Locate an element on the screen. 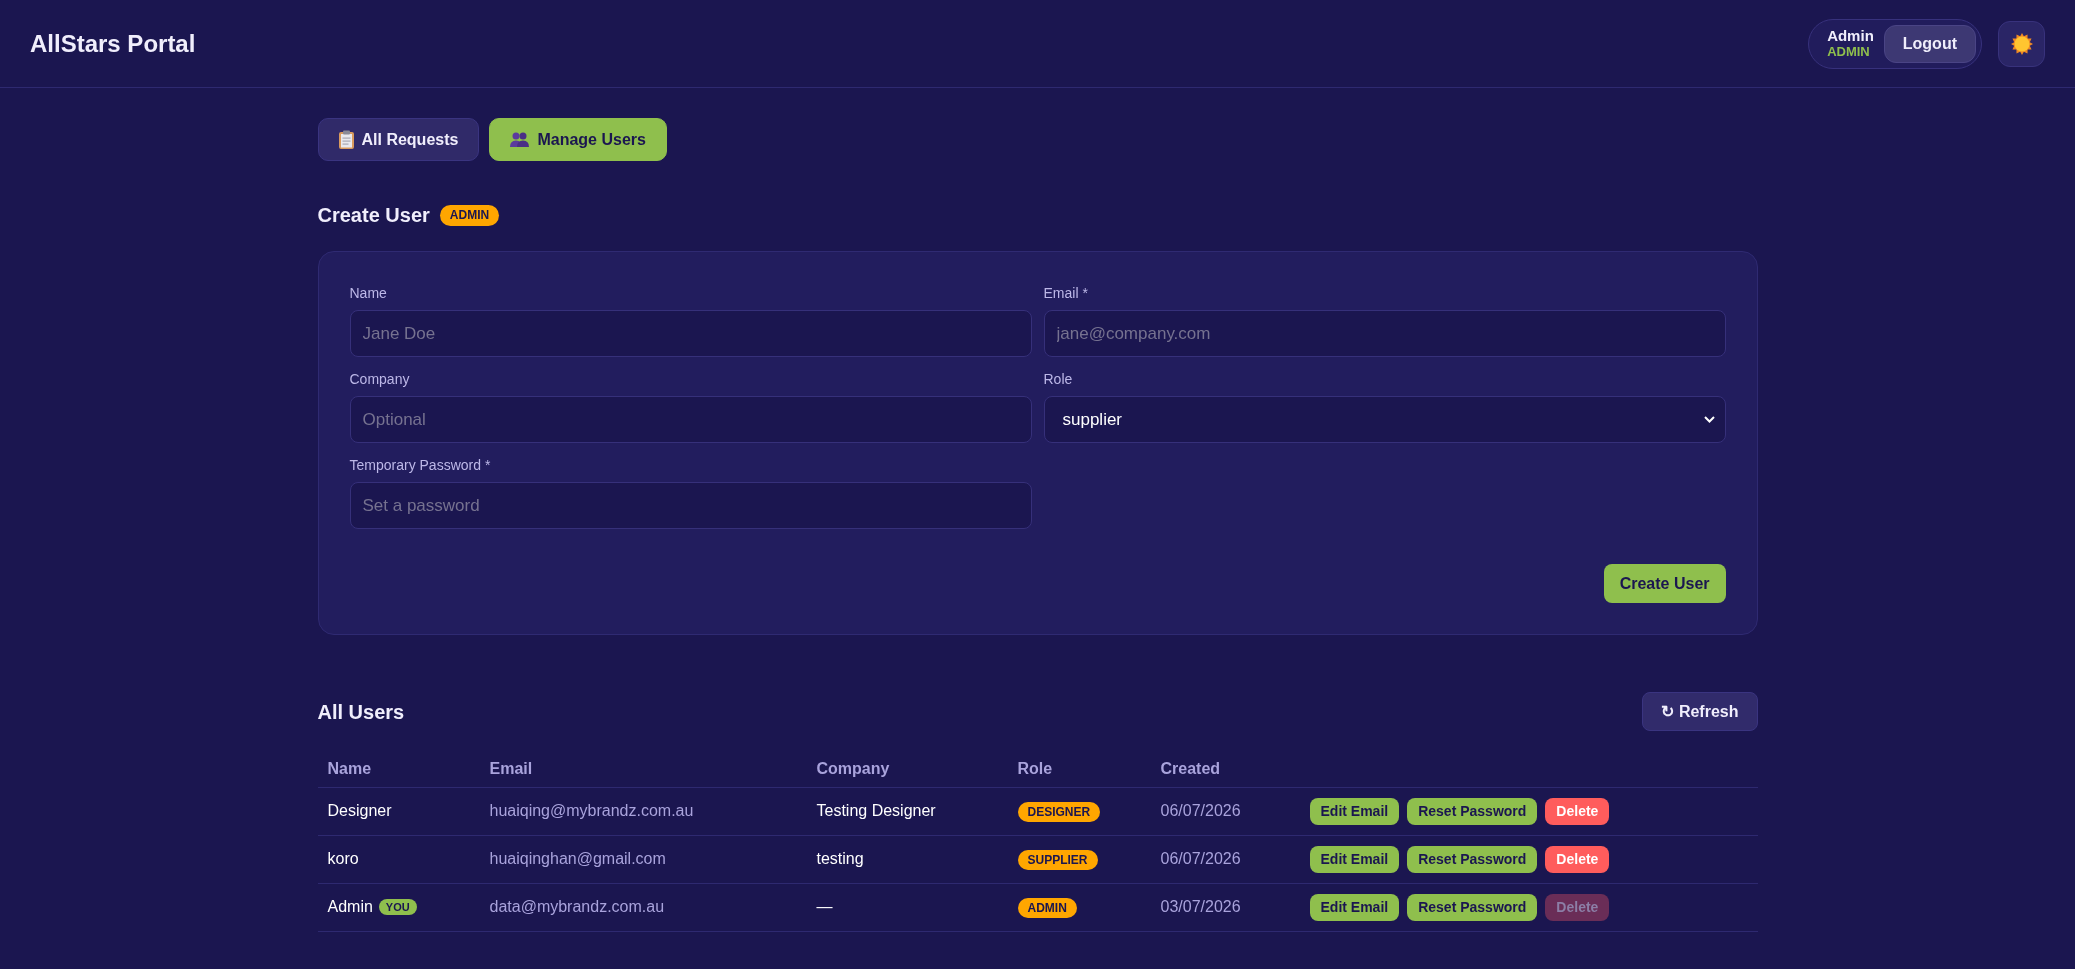 Image resolution: width=2075 pixels, height=969 pixels. app-title: AllStars Portal is located at coordinates (113, 43).